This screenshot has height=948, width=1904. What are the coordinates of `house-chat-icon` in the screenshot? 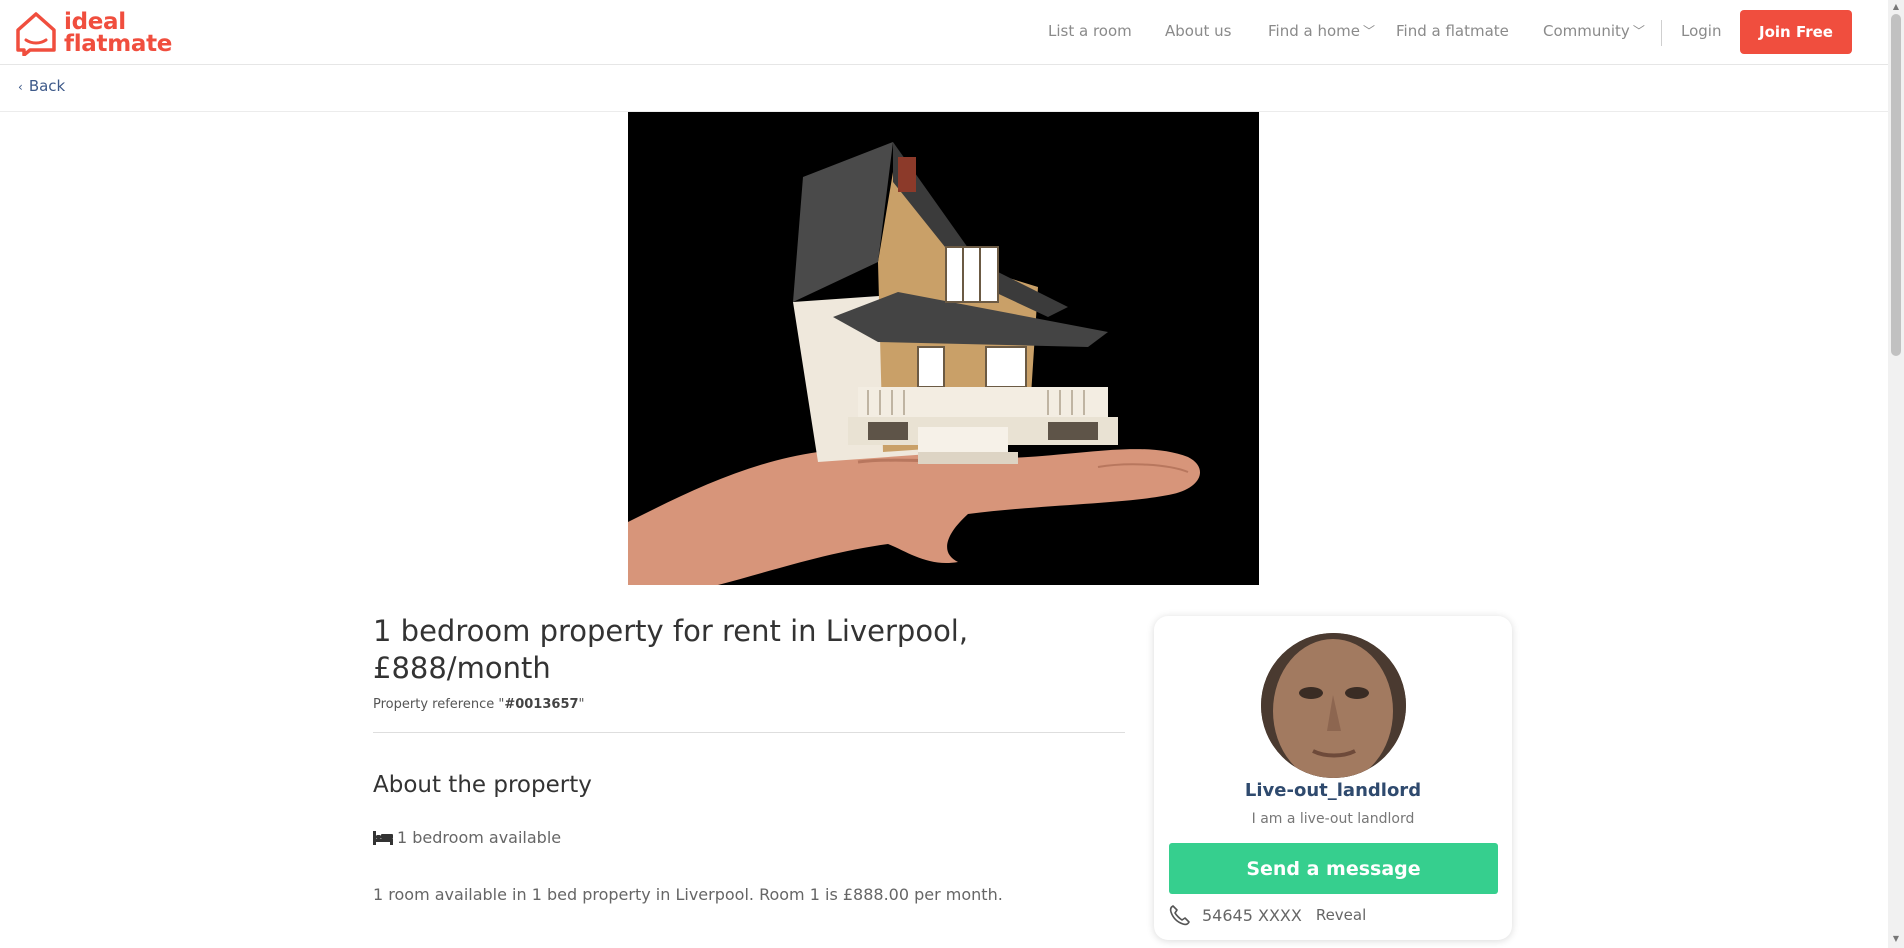 It's located at (36, 34).